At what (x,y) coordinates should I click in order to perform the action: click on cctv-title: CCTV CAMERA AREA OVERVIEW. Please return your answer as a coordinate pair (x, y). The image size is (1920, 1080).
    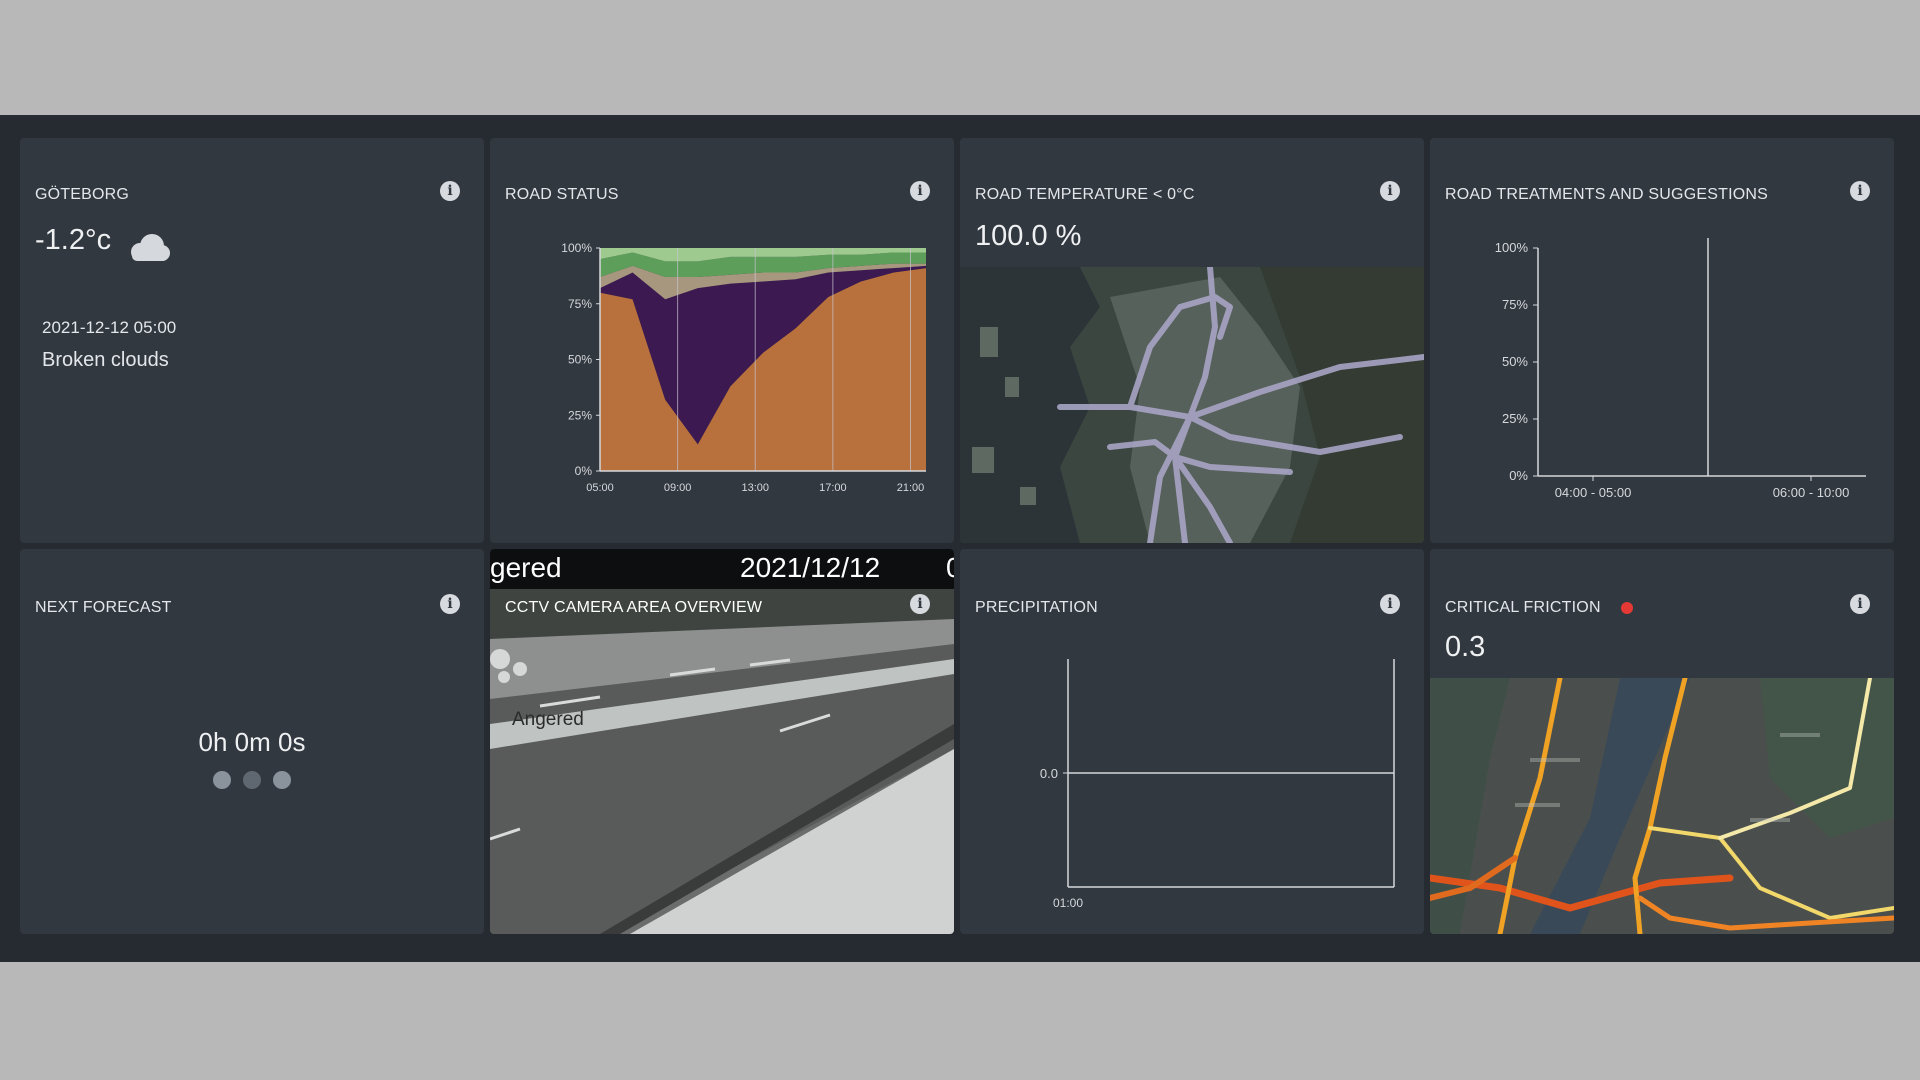
    Looking at the image, I should click on (634, 607).